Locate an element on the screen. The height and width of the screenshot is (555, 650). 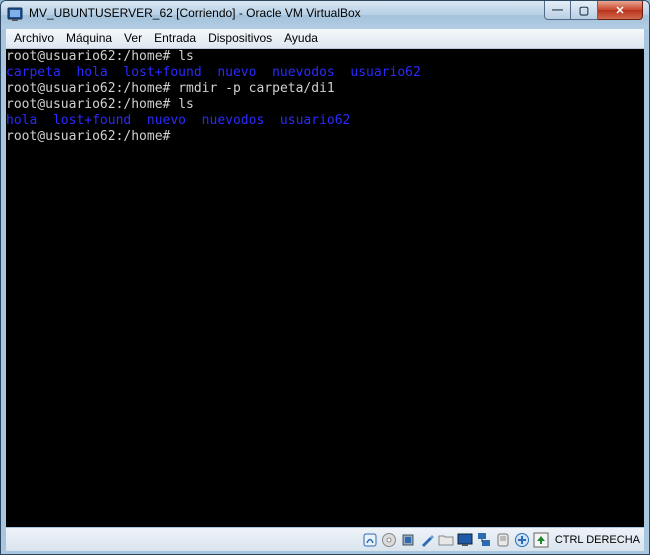
optical-drive-icon is located at coordinates (389, 540).